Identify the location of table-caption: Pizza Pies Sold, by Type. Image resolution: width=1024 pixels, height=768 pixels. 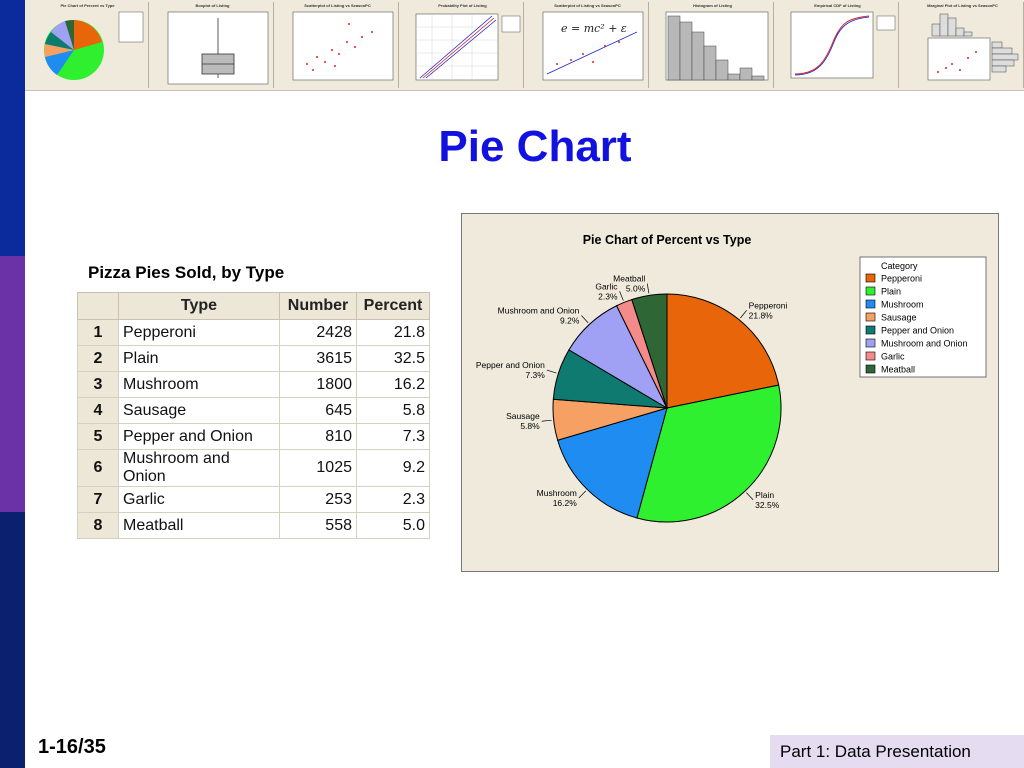
(186, 272).